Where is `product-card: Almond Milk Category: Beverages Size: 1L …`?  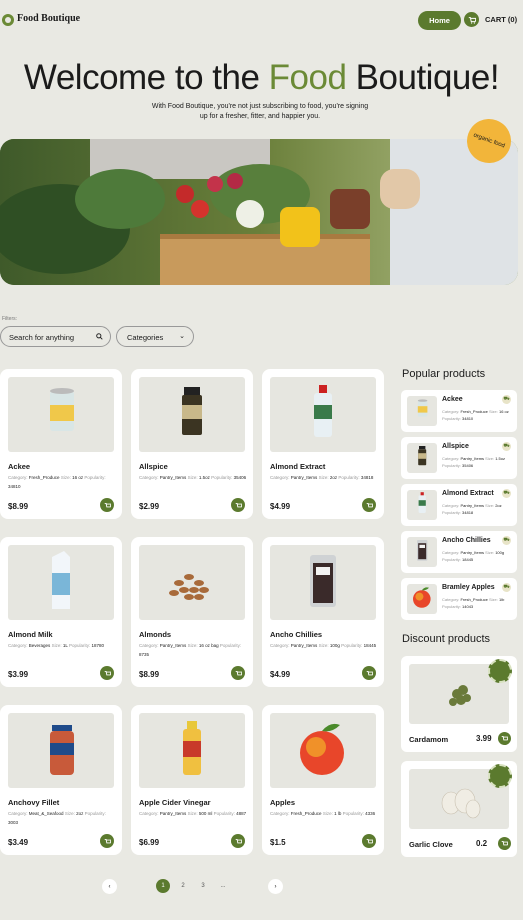
product-card: Almond Milk Category: Beverages Size: 1L … is located at coordinates (61, 612).